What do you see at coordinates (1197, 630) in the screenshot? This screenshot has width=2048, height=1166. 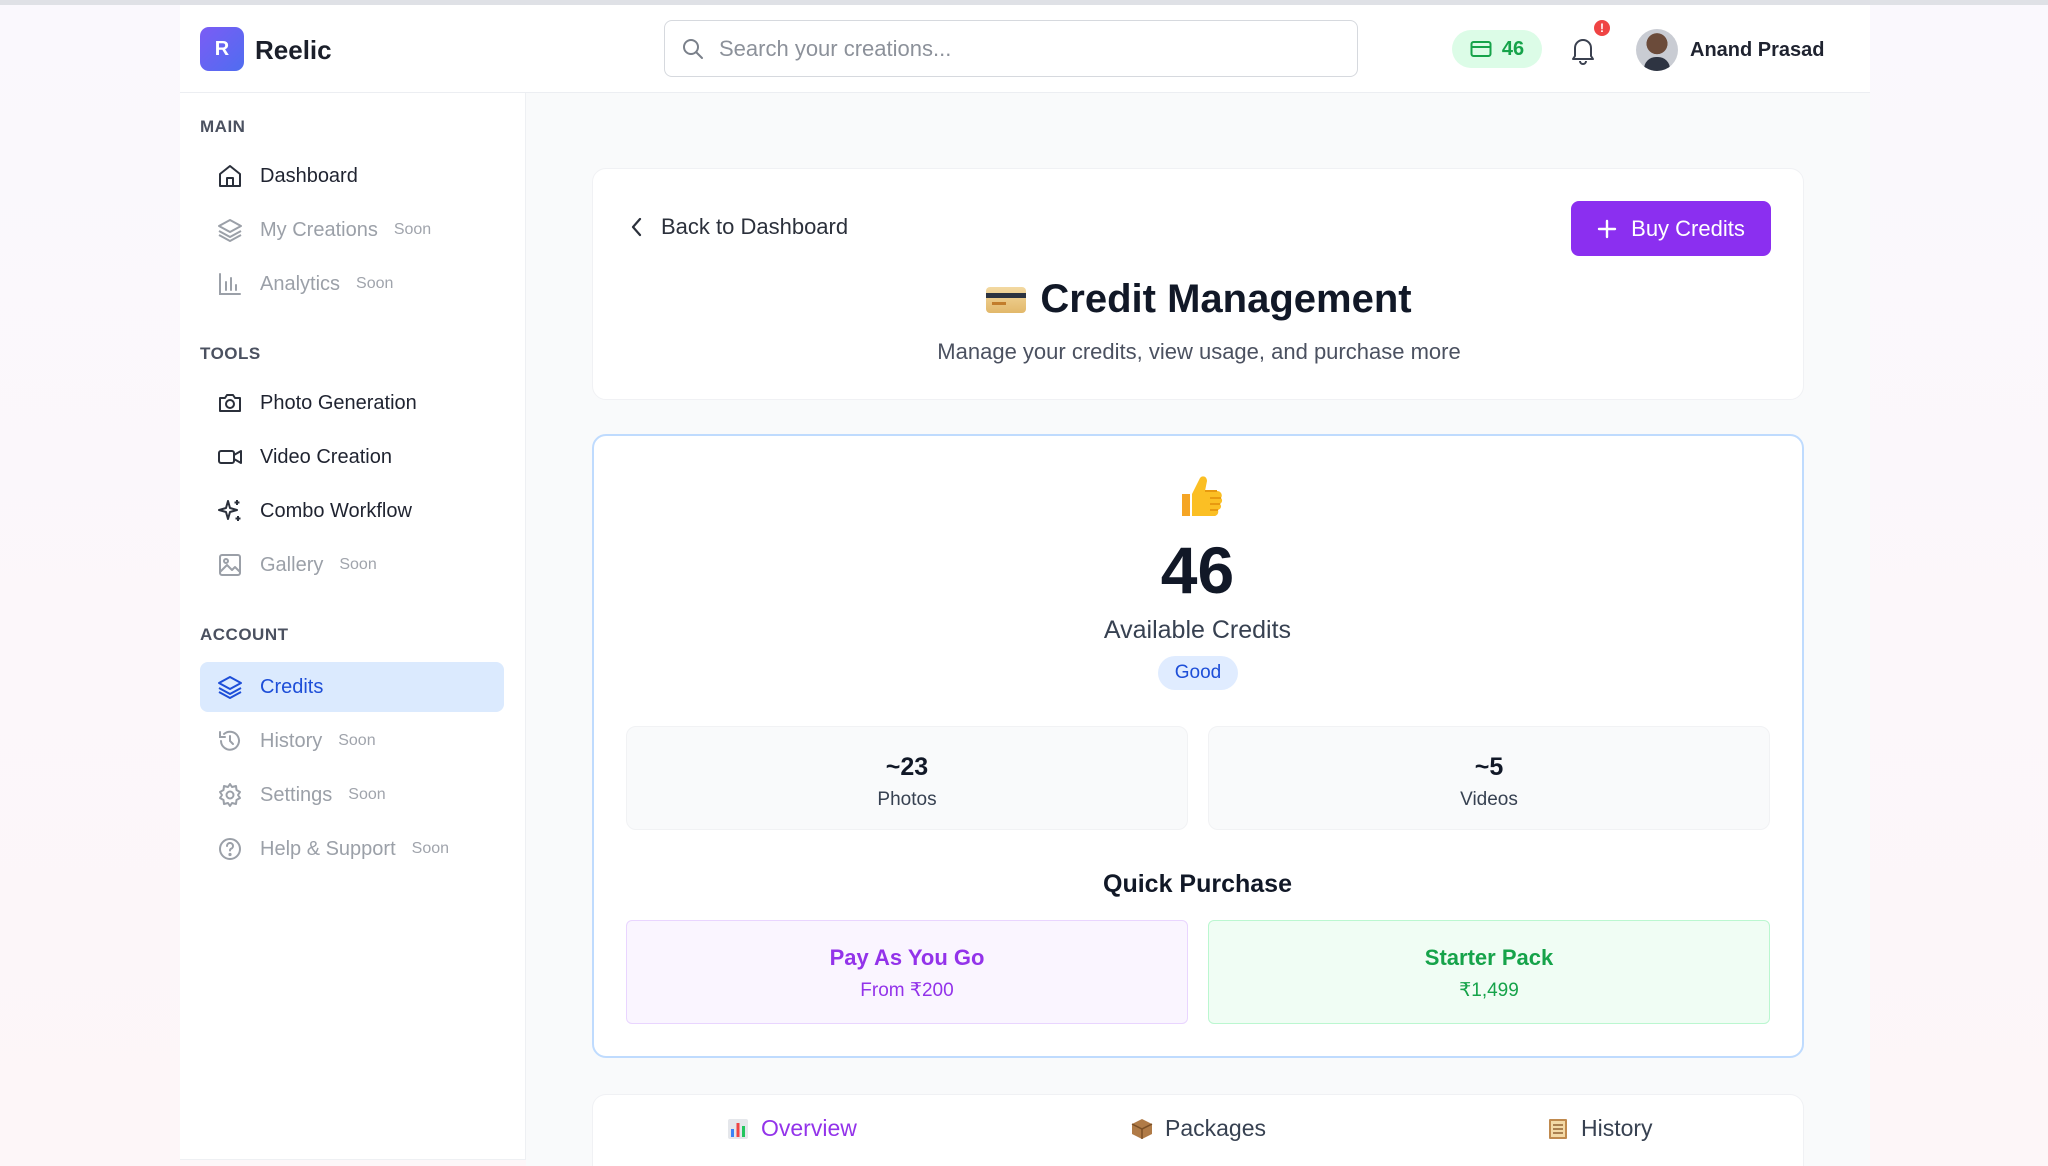 I see `available-credits-label: Available Credits` at bounding box center [1197, 630].